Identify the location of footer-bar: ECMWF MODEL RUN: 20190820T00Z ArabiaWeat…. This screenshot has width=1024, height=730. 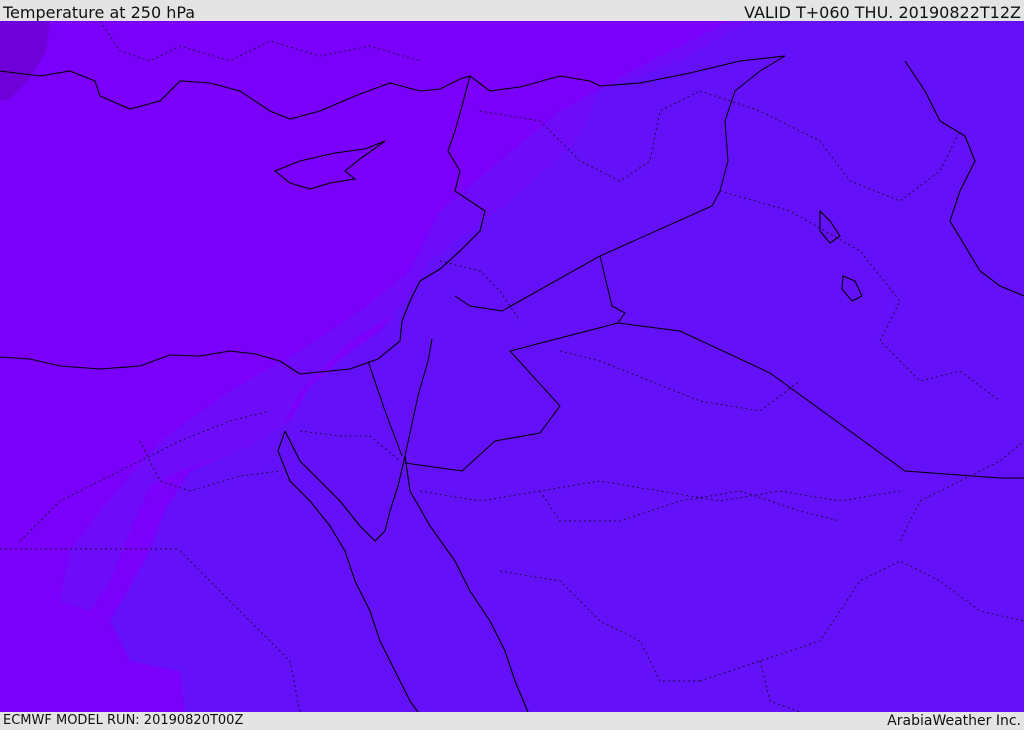
(512, 720).